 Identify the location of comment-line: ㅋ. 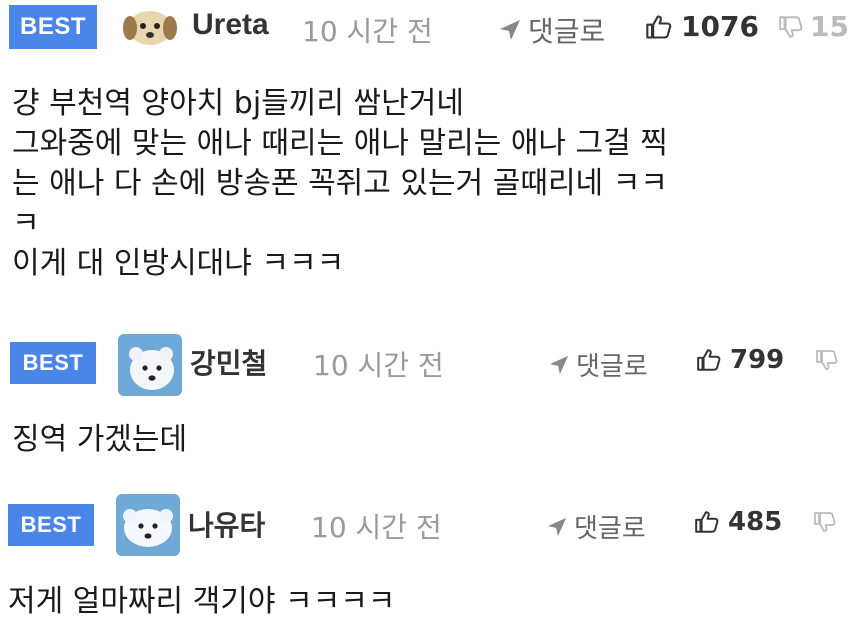
(26, 223).